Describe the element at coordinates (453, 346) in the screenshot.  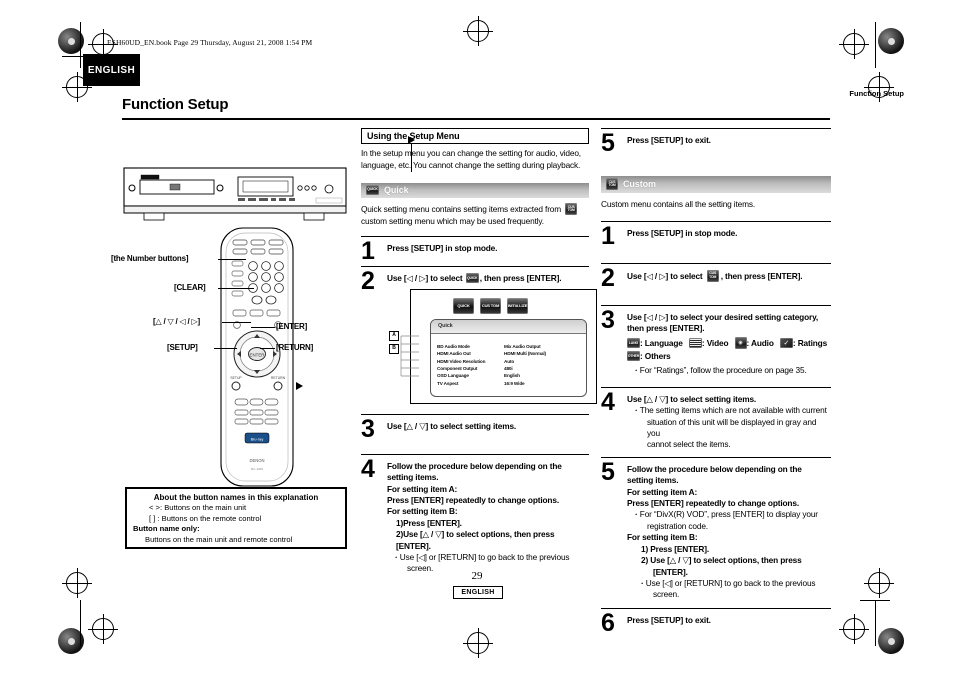
I see `osd-row-name: BD Audio Mode` at that location.